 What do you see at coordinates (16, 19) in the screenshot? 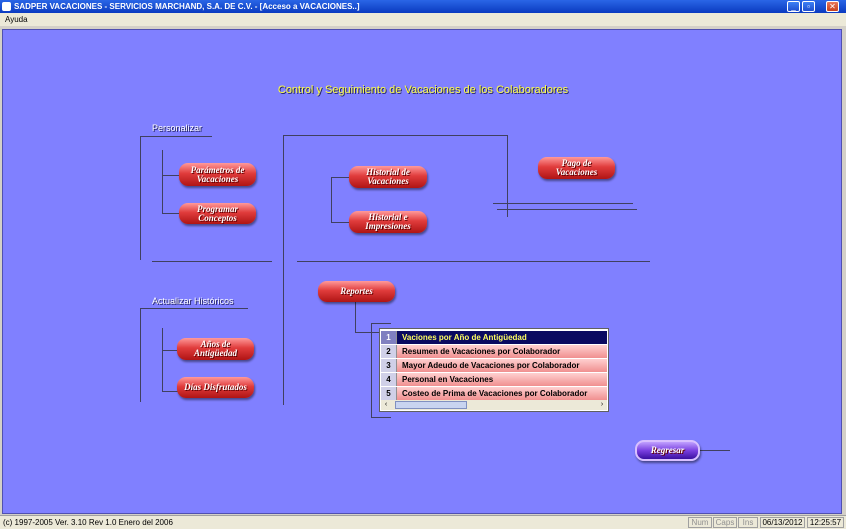
I see `menu-ayuda: Ayuda` at bounding box center [16, 19].